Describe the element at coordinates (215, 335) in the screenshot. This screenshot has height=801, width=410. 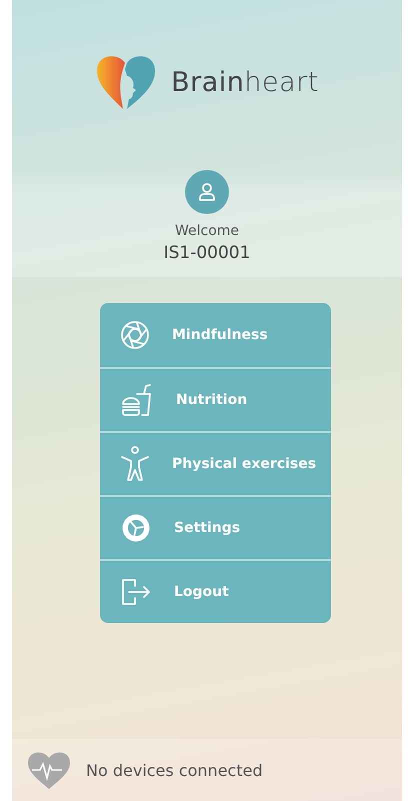
I see `menu-item: Mindfulness` at that location.